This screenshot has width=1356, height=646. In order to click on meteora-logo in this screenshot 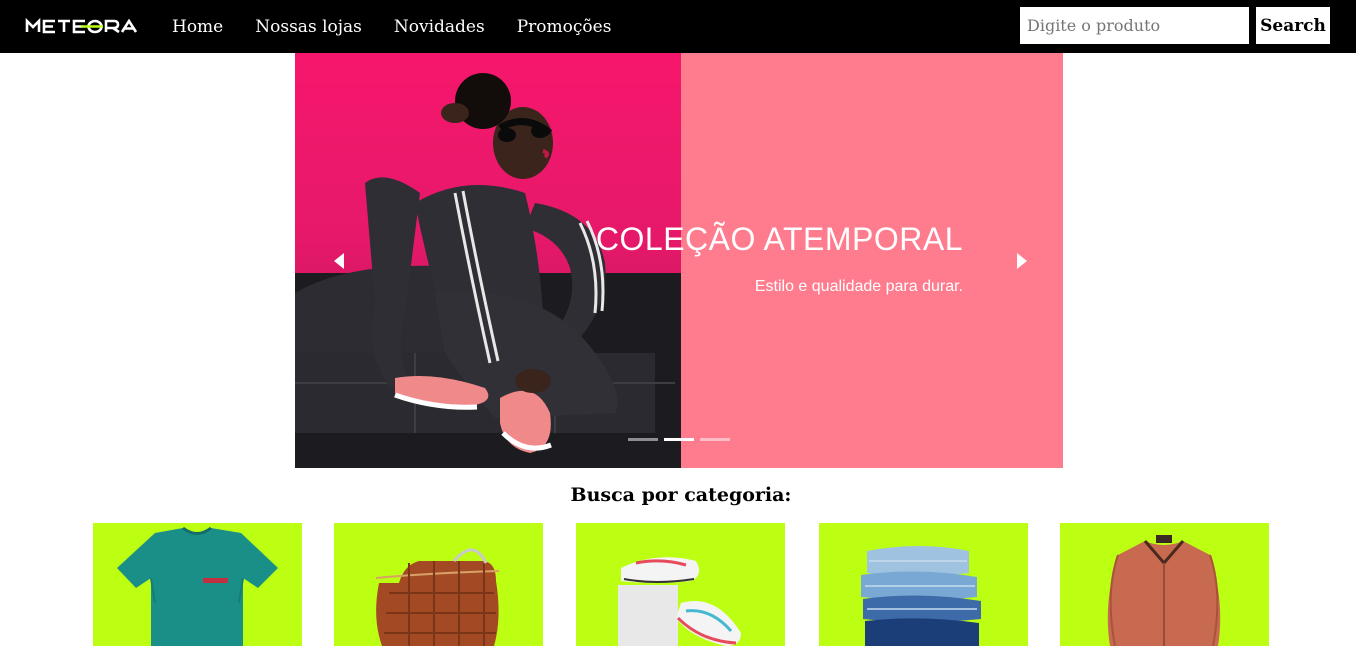, I will do `click(85, 26)`.